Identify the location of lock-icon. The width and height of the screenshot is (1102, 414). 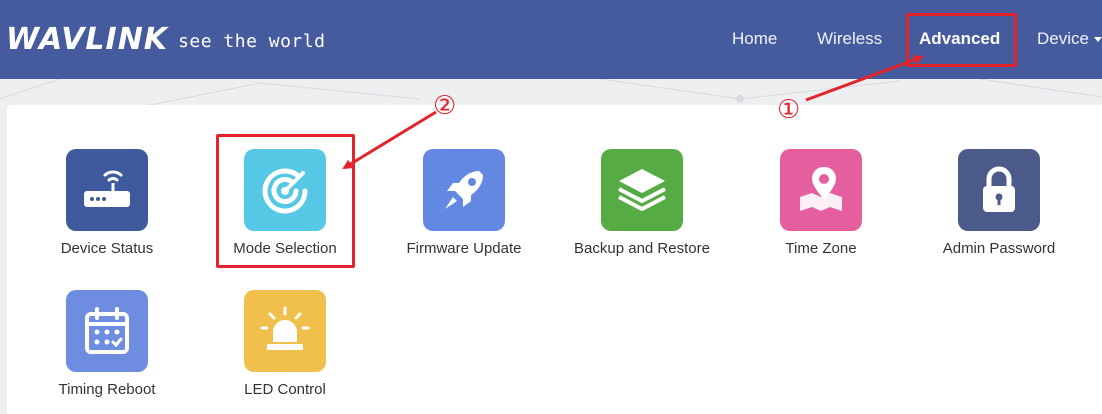
(999, 190).